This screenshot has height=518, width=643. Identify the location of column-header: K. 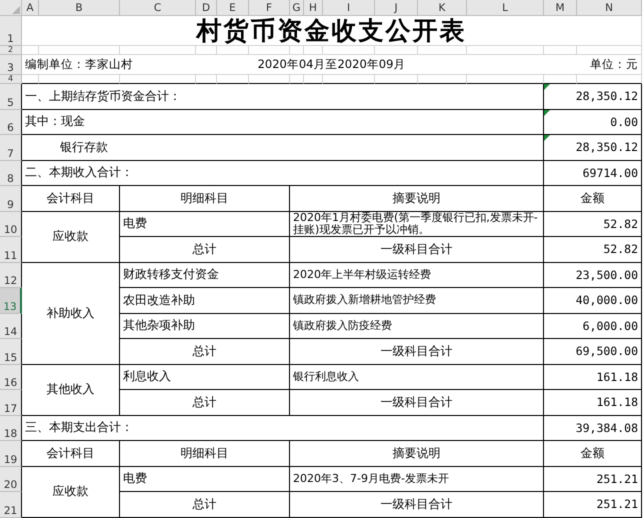
(442, 8).